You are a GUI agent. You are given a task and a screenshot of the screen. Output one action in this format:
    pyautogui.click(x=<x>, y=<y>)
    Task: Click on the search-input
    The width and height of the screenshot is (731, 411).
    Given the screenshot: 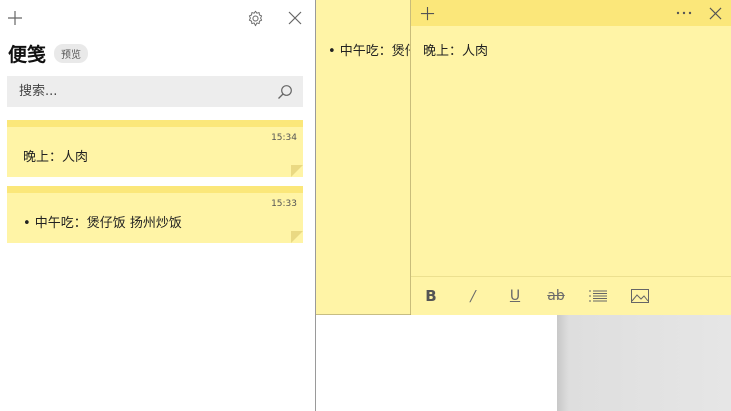 What is the action you would take?
    pyautogui.click(x=143, y=91)
    